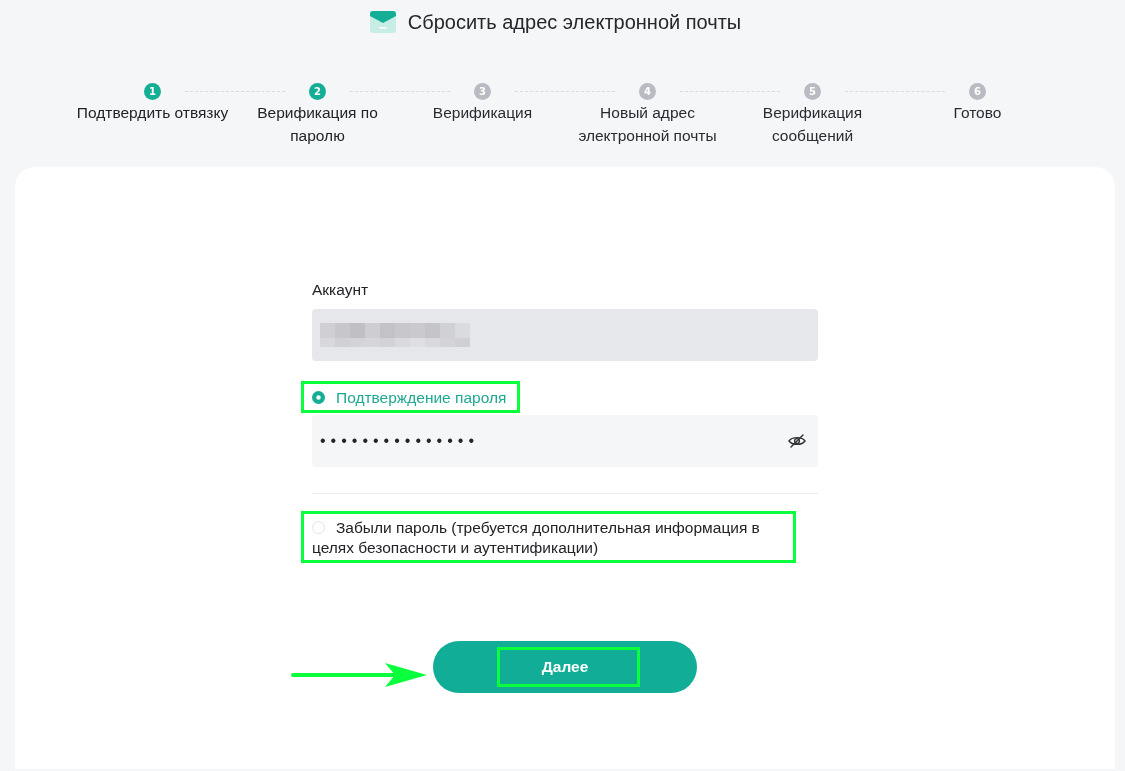  Describe the element at coordinates (317, 124) in the screenshot. I see `step-label: Верификация по паролю` at that location.